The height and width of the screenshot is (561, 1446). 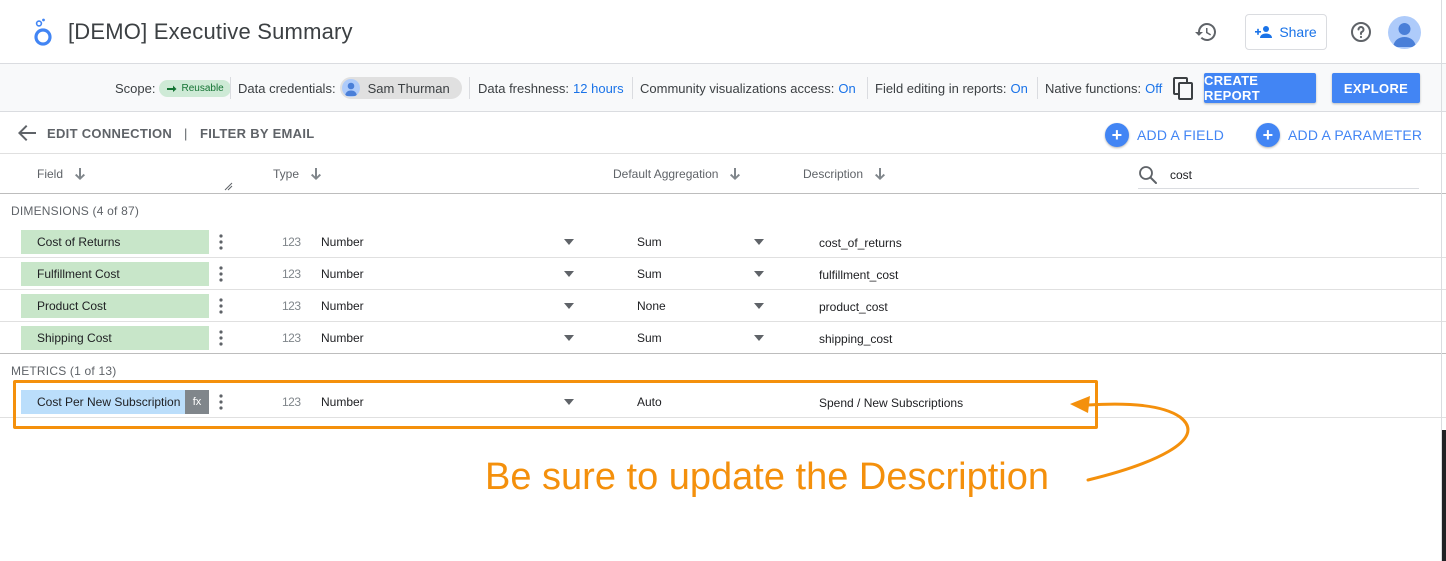 I want to click on explore-button: EXPLORE, so click(x=1376, y=88).